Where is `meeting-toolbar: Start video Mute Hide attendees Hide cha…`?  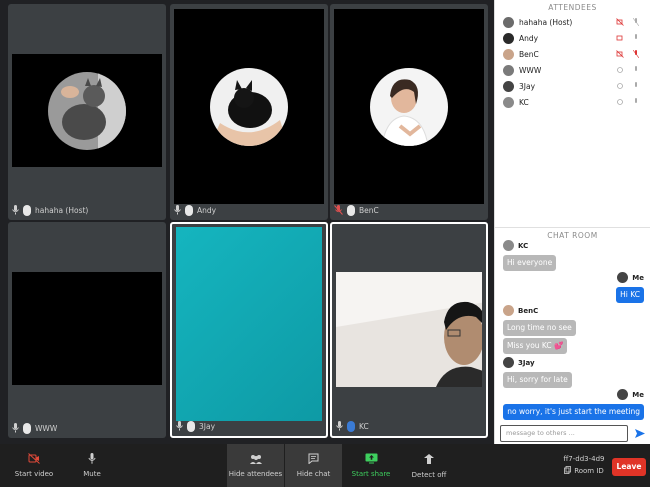 meeting-toolbar: Start video Mute Hide attendees Hide cha… is located at coordinates (325, 465).